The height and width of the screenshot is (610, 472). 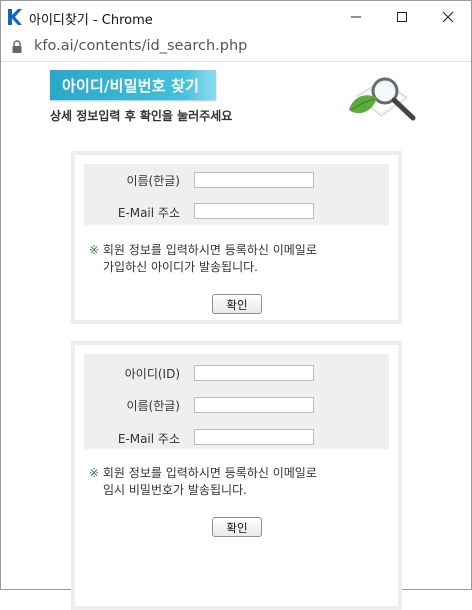 I want to click on maximize-button, so click(x=402, y=17).